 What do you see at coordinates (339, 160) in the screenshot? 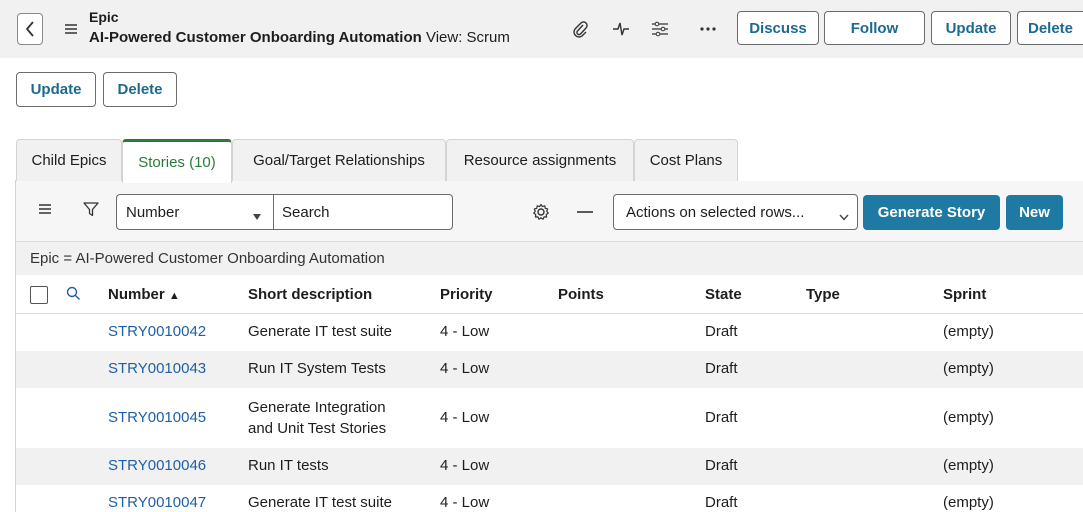
I see `tab-goal-target-relationships: Goal/Target Relationships` at bounding box center [339, 160].